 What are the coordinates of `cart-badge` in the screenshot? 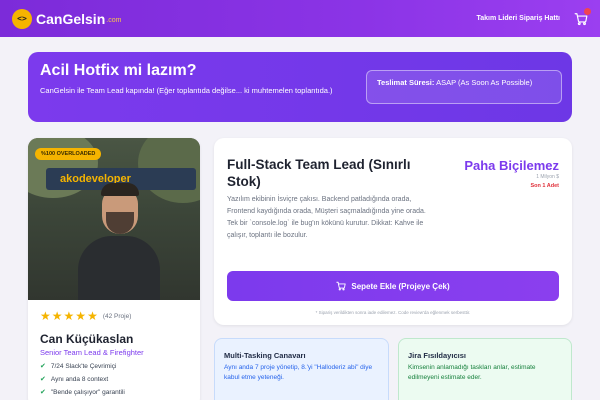 It's located at (587, 11).